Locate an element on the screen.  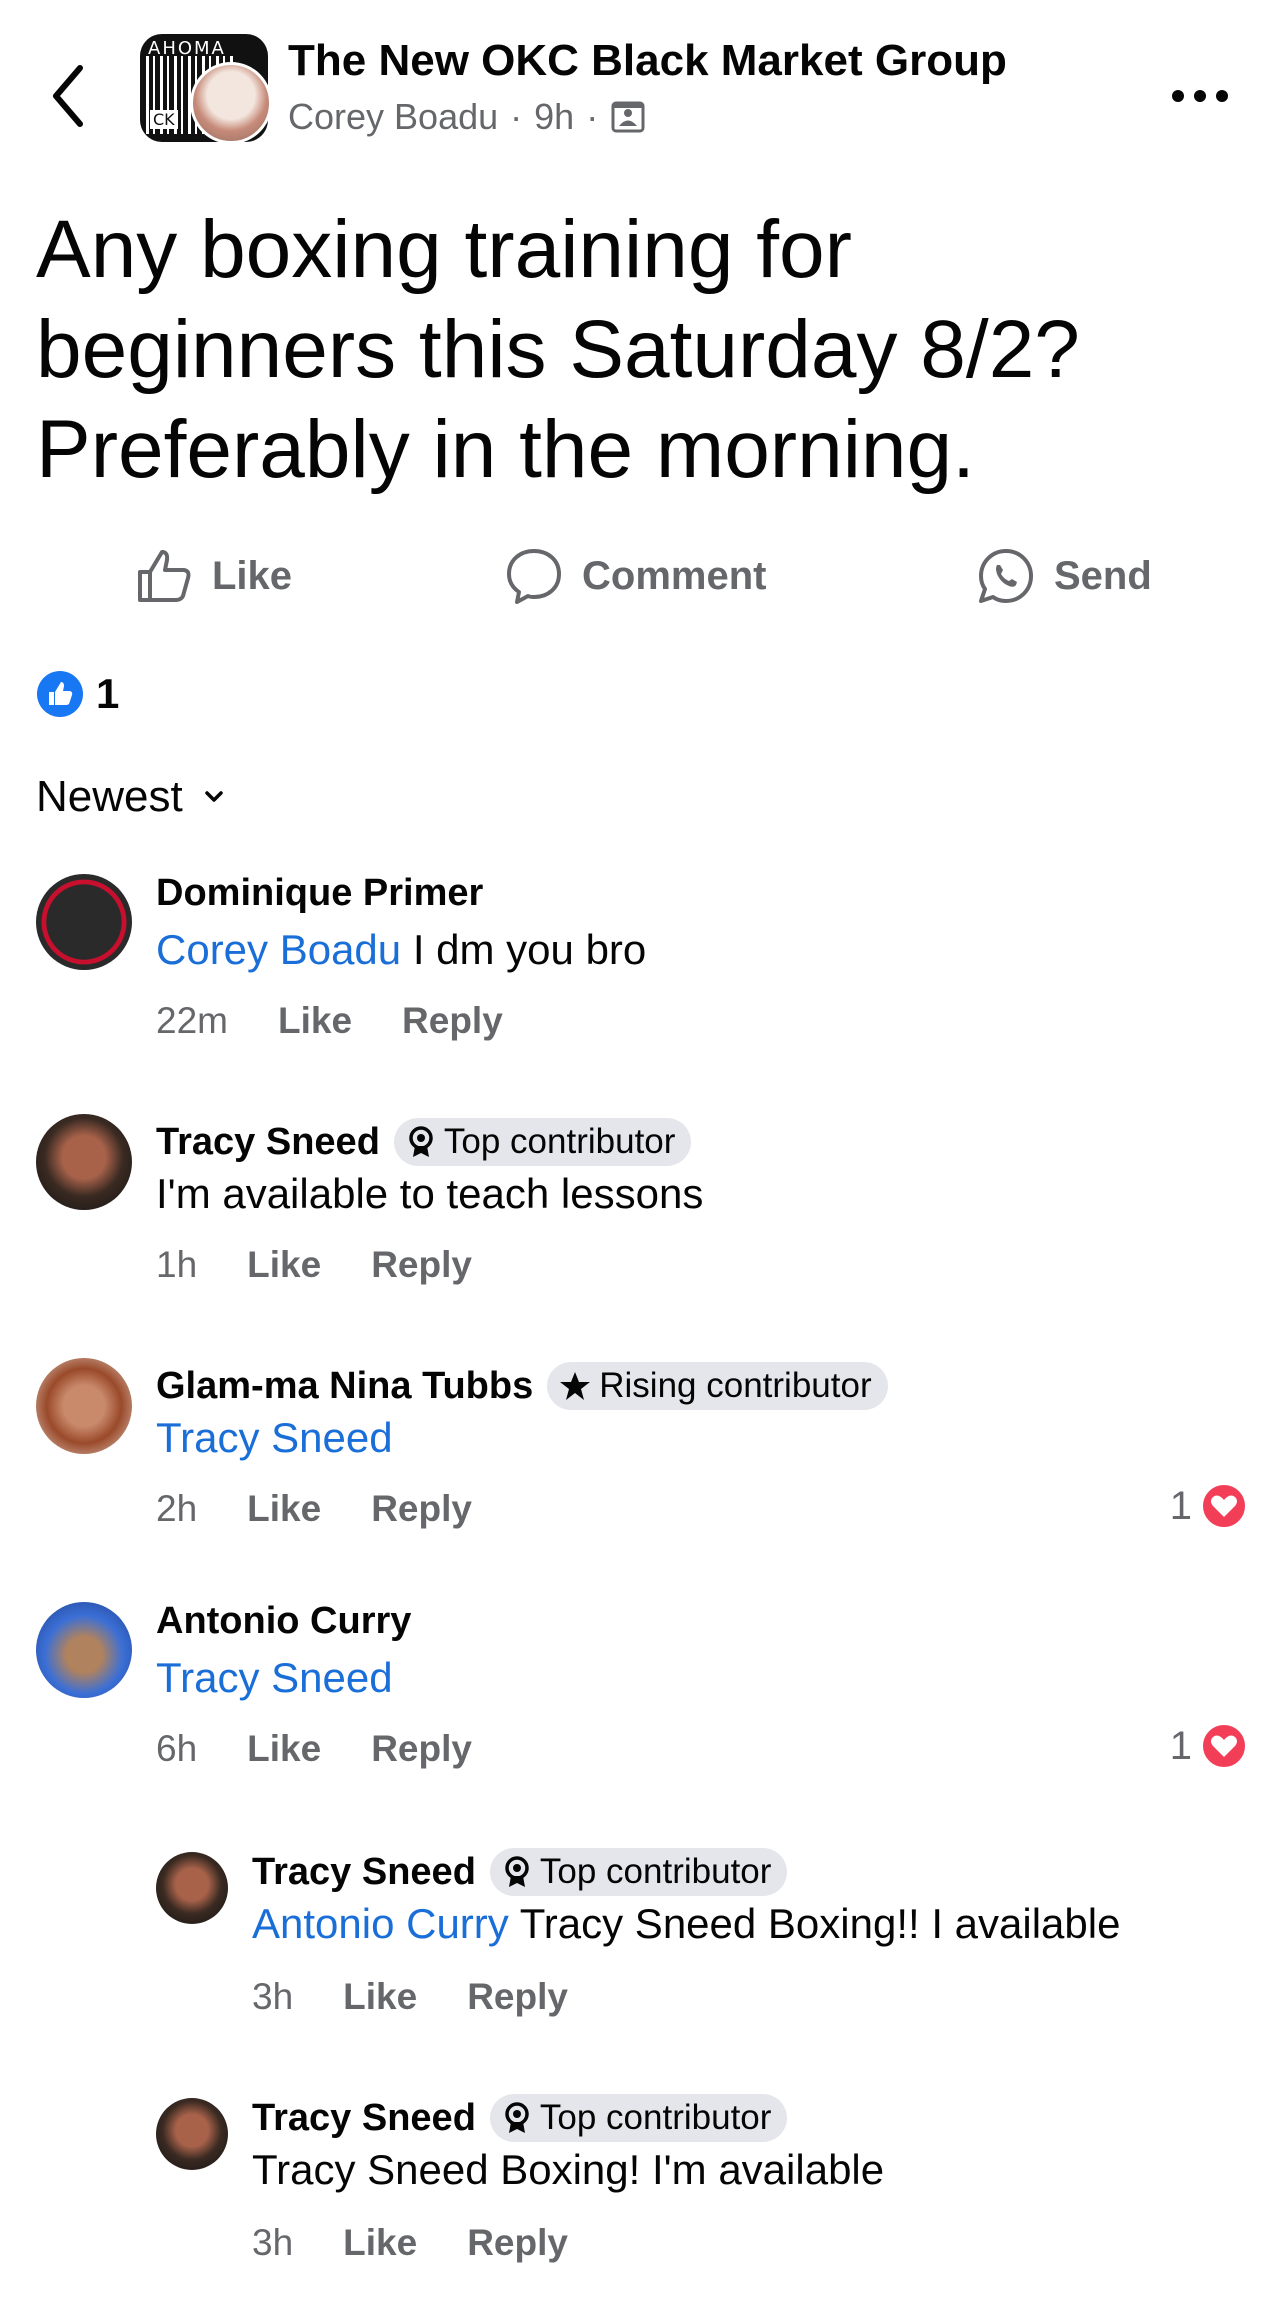
badge-label: Rising contributor is located at coordinates (735, 1385).